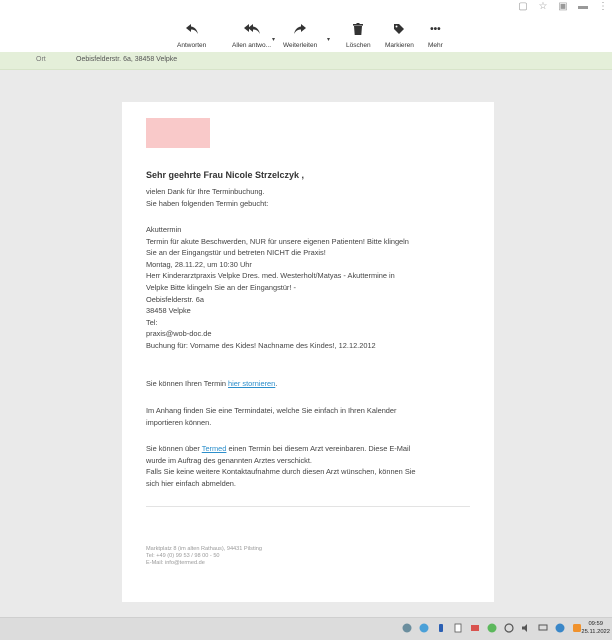 This screenshot has width=612, height=640. What do you see at coordinates (435, 36) in the screenshot?
I see `more-button: ••• Mehr` at bounding box center [435, 36].